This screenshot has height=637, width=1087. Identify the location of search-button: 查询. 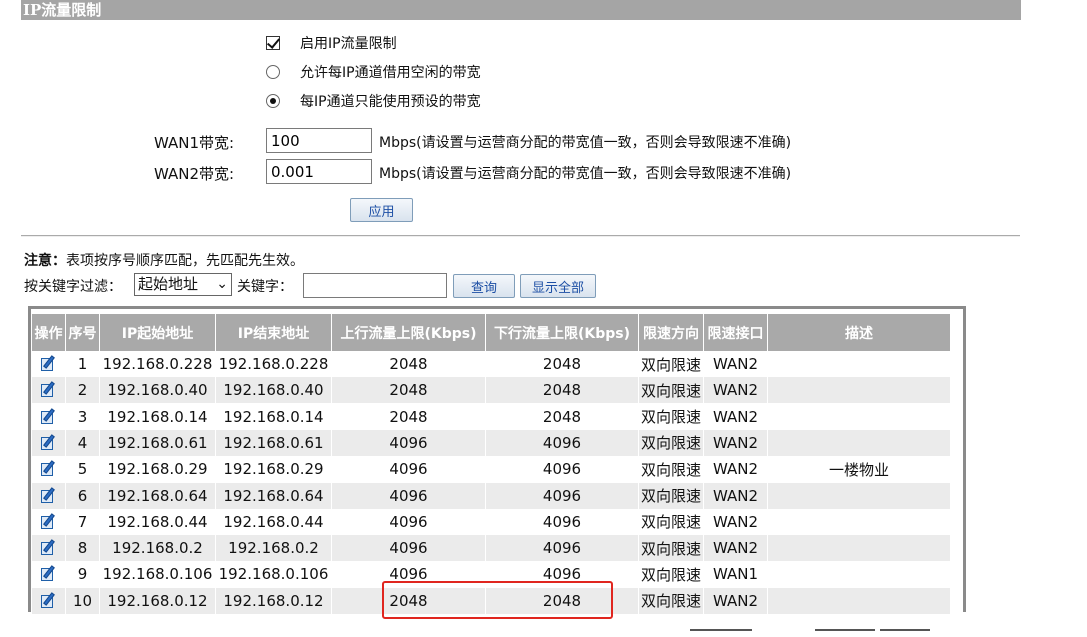
(484, 286).